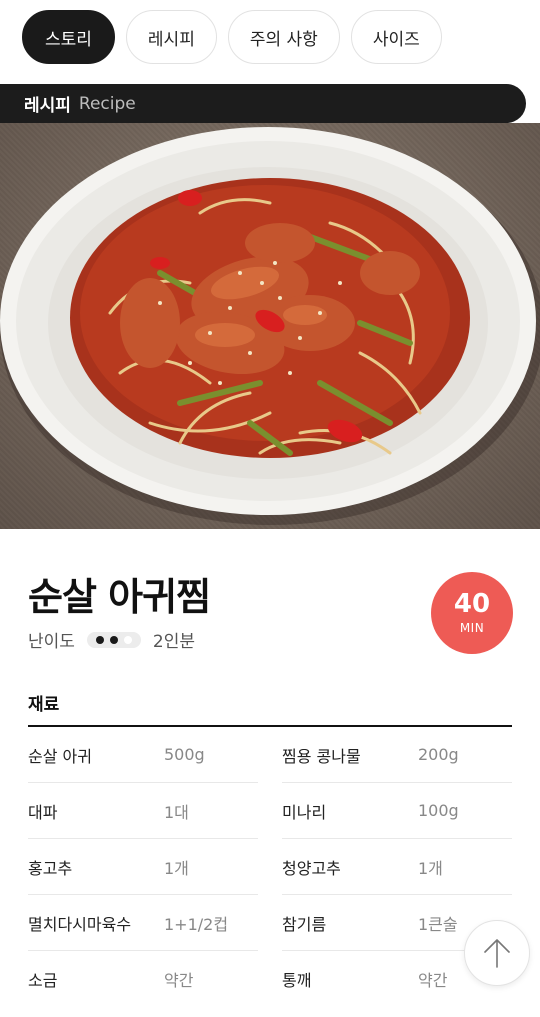  I want to click on recipe-meta: 난이도 2인분, so click(111, 639).